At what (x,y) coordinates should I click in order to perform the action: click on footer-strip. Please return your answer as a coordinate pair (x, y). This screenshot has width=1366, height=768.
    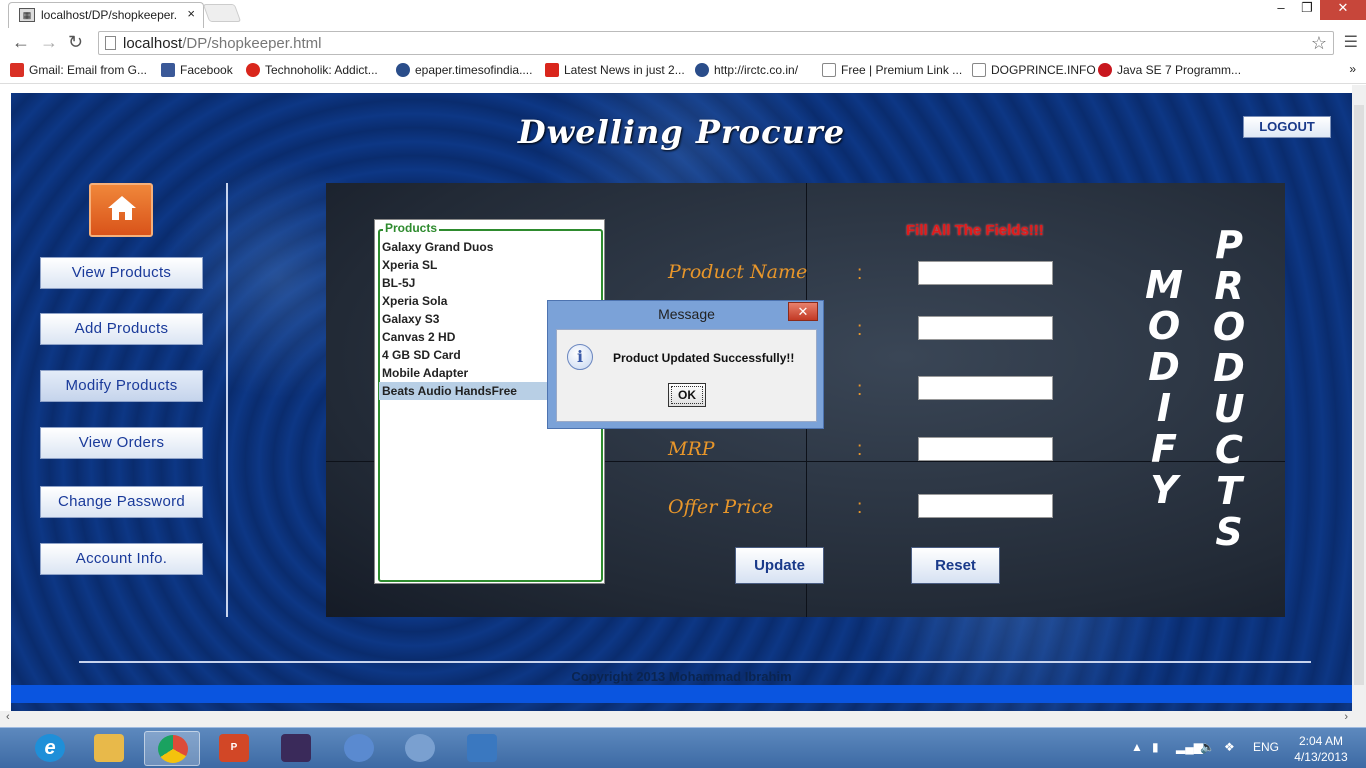
    Looking at the image, I should click on (681, 694).